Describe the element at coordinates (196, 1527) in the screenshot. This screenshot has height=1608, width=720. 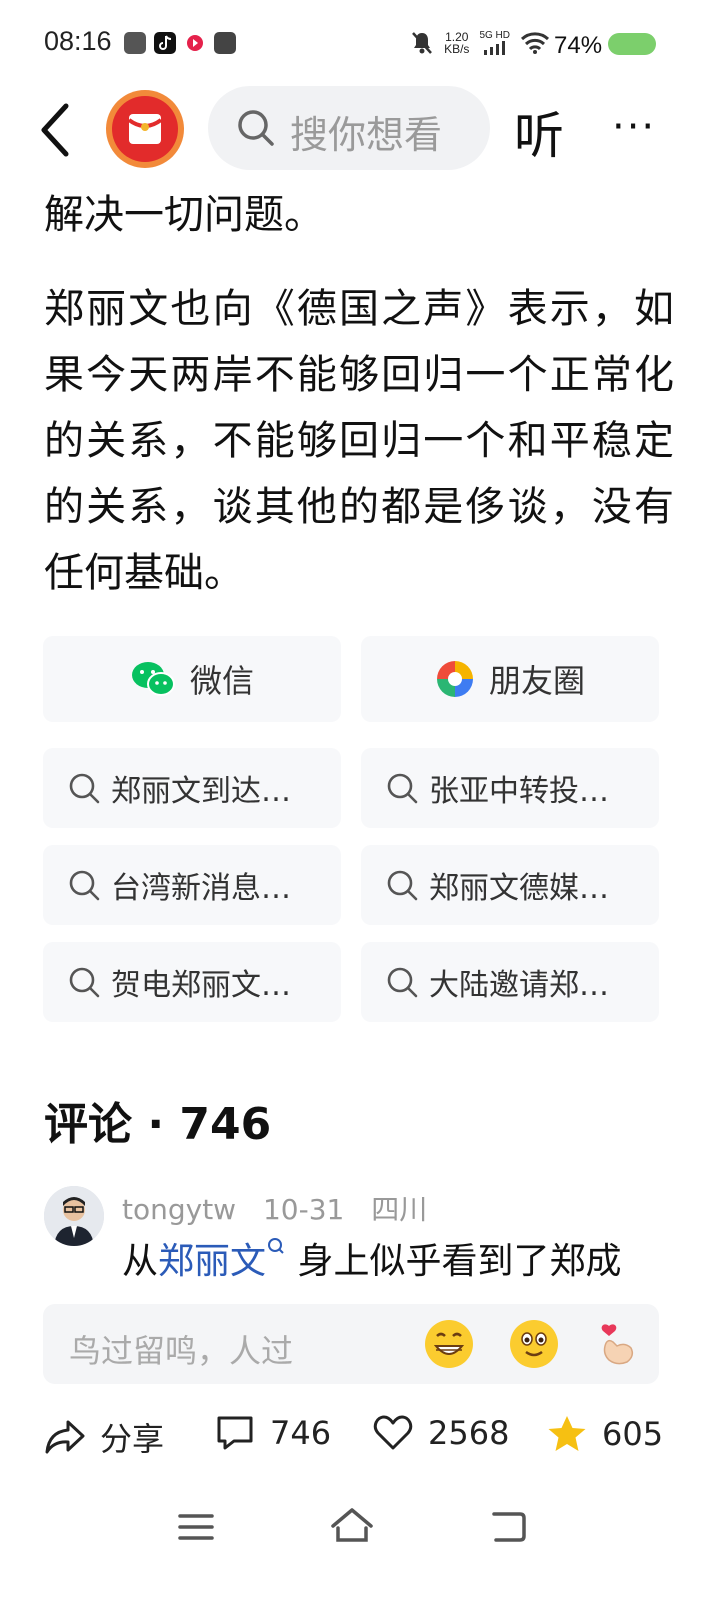
I see `menu-icon` at that location.